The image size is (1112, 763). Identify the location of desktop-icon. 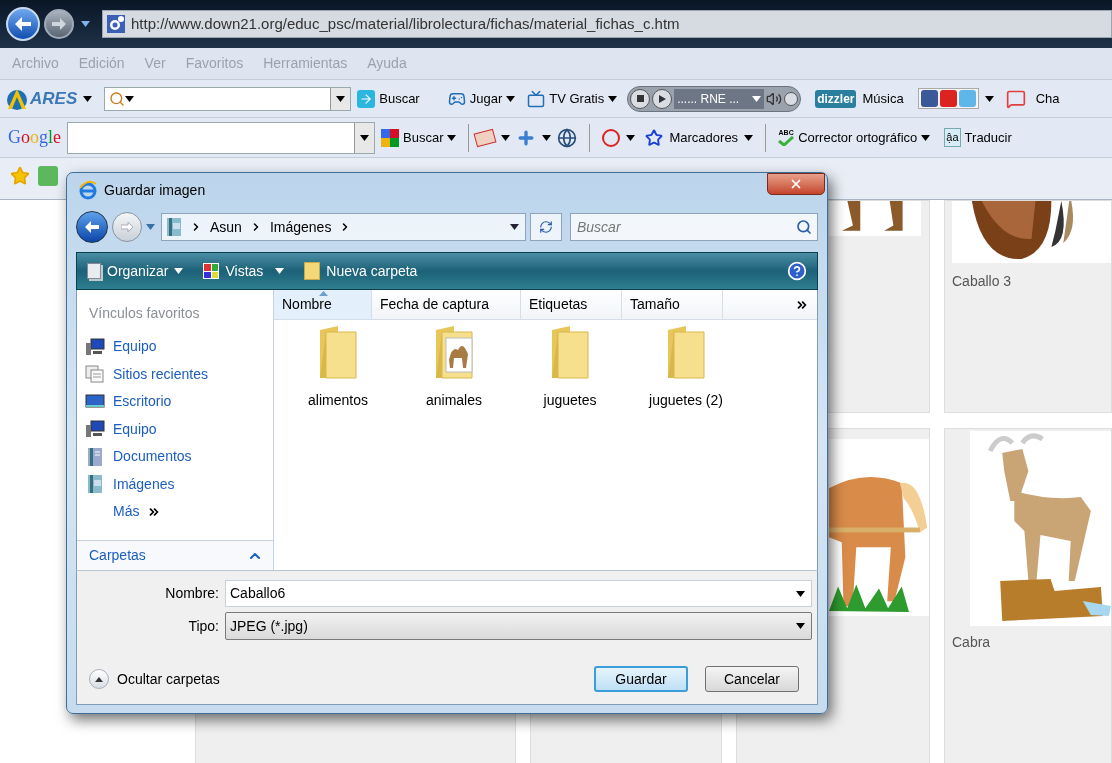
(95, 401).